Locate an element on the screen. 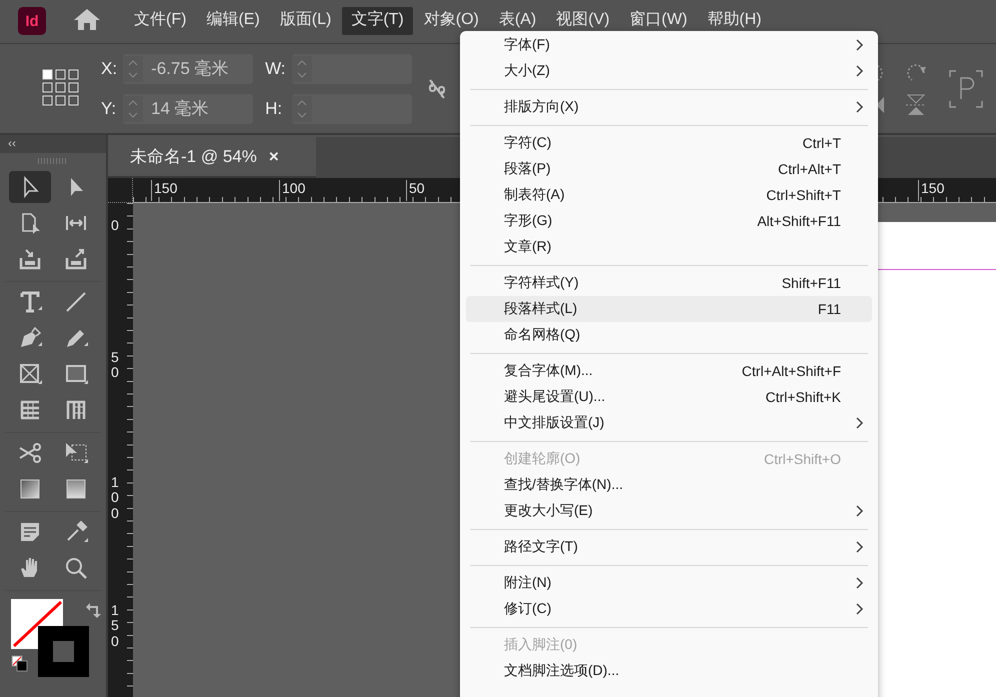  menu-item: 排版方向(X) is located at coordinates (669, 107).